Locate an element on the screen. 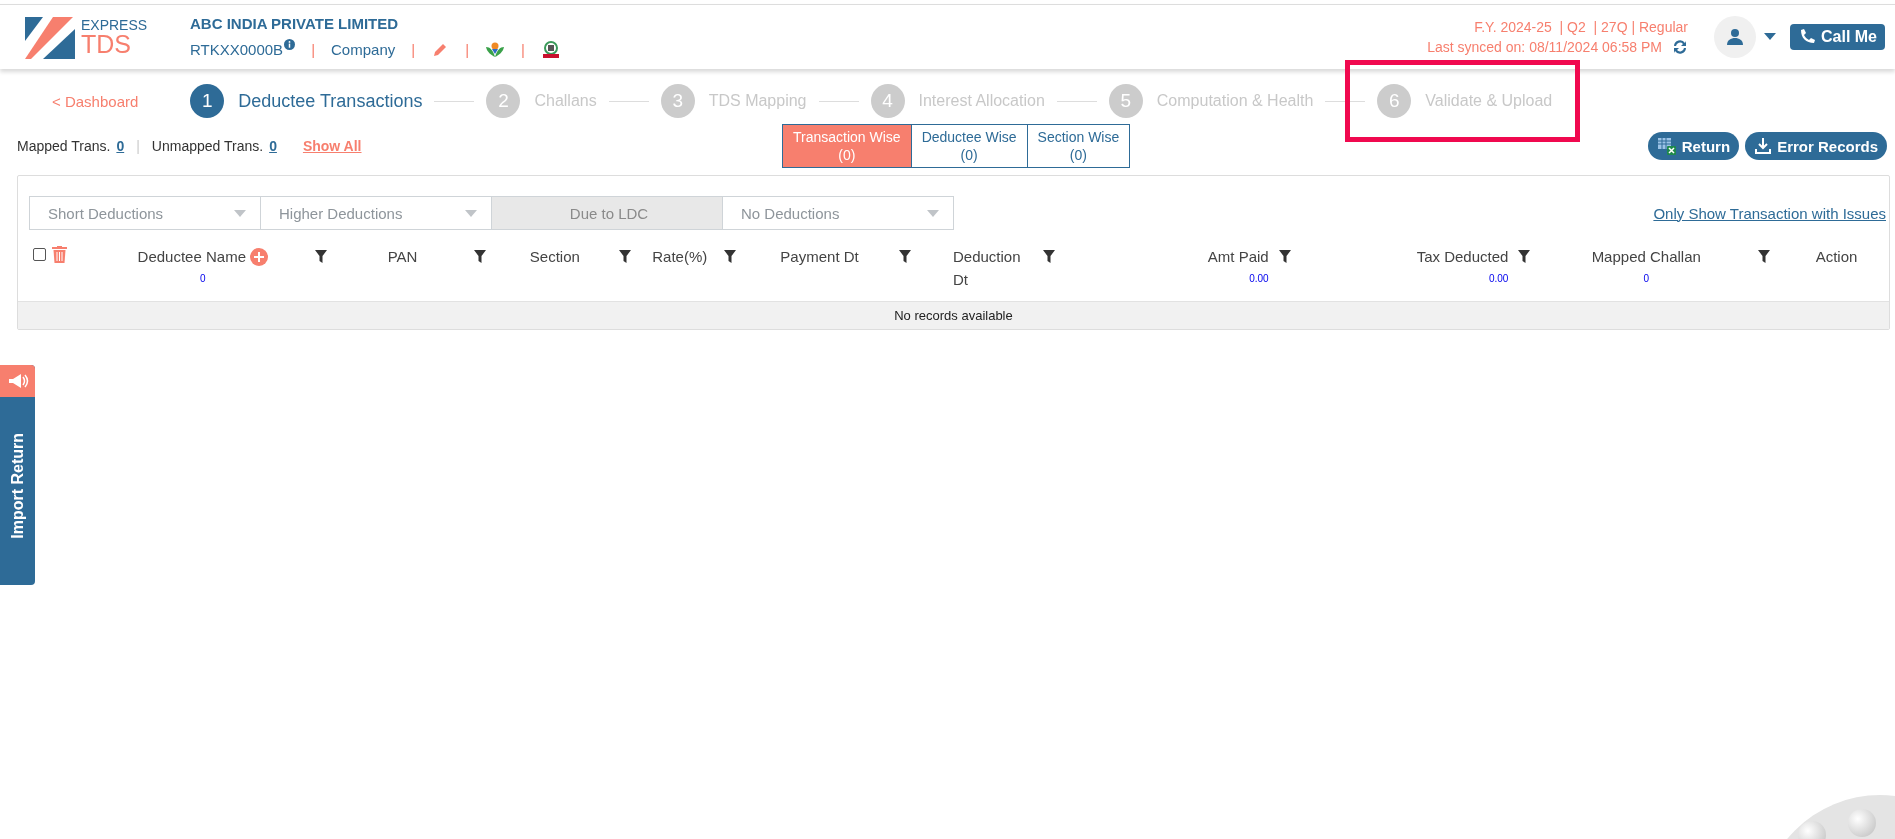 The width and height of the screenshot is (1895, 839). last-synced: Last synced on: 08/11/2024 06:58 PM is located at coordinates (1544, 47).